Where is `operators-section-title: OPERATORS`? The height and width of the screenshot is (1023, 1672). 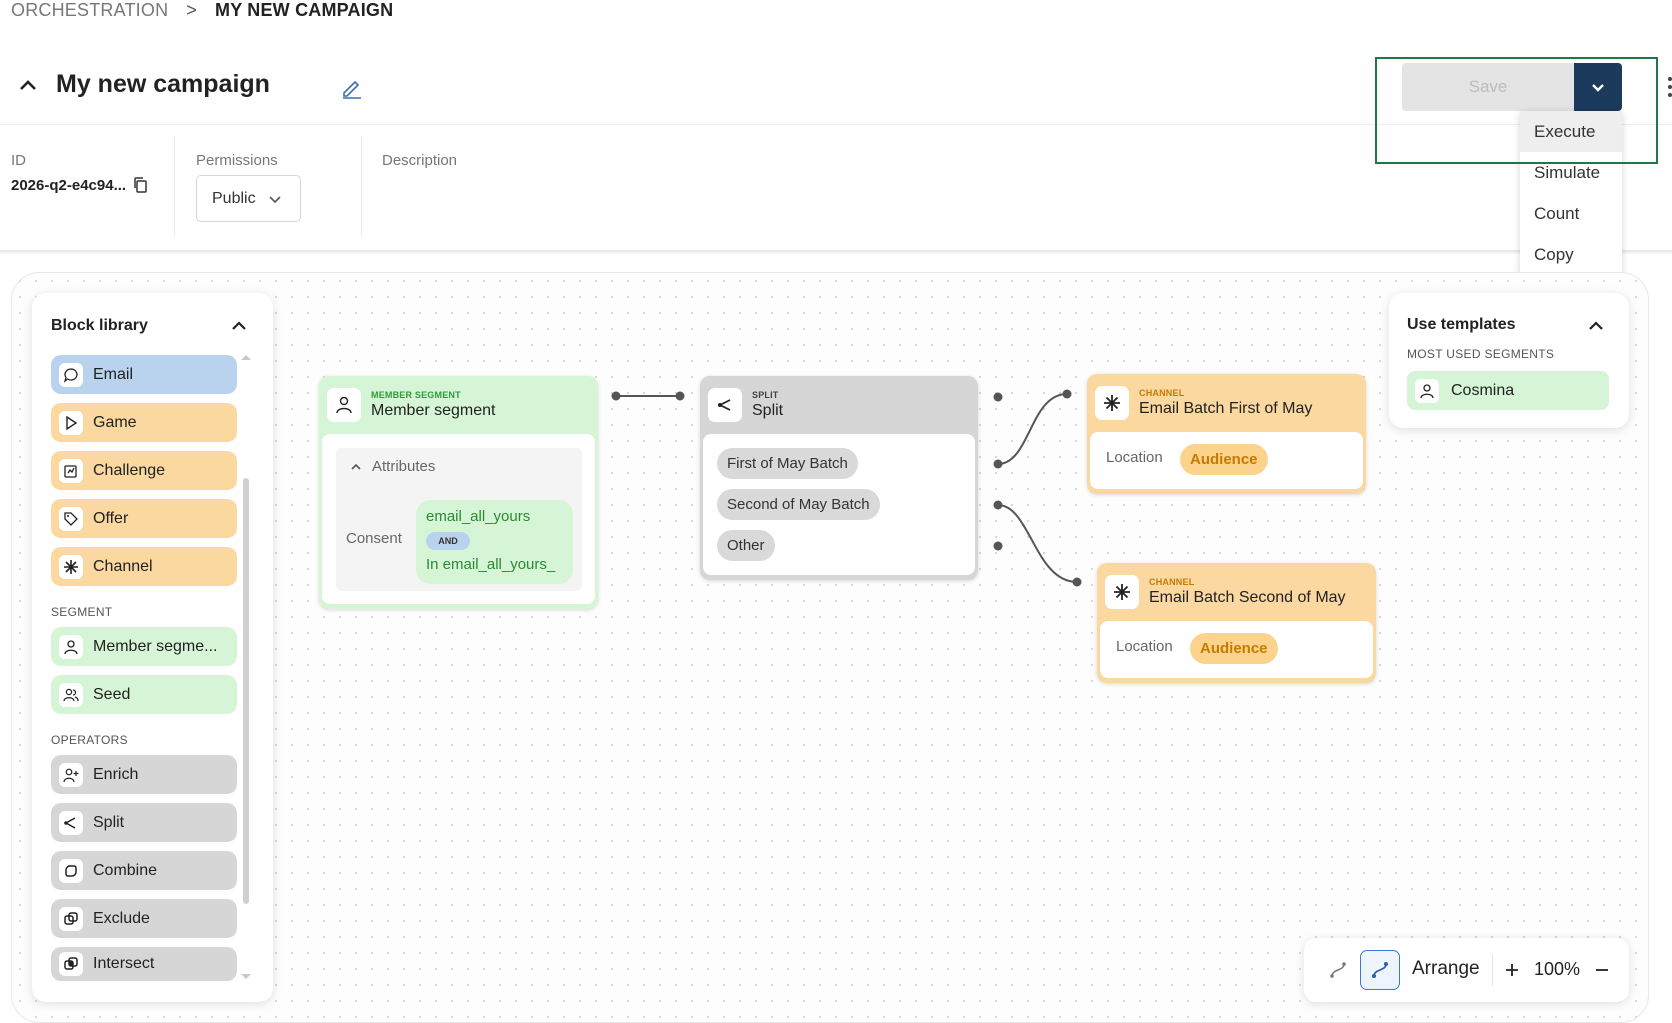 operators-section-title: OPERATORS is located at coordinates (89, 740).